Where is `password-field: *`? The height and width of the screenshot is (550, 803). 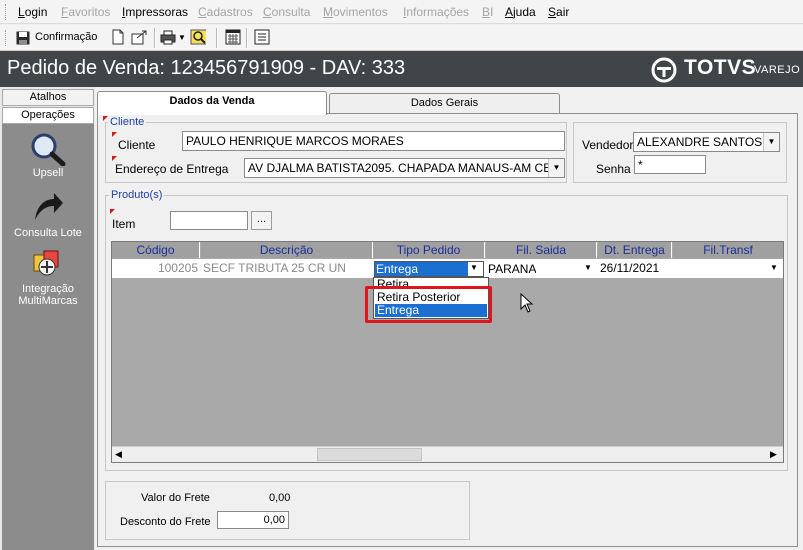
password-field: * is located at coordinates (670, 164).